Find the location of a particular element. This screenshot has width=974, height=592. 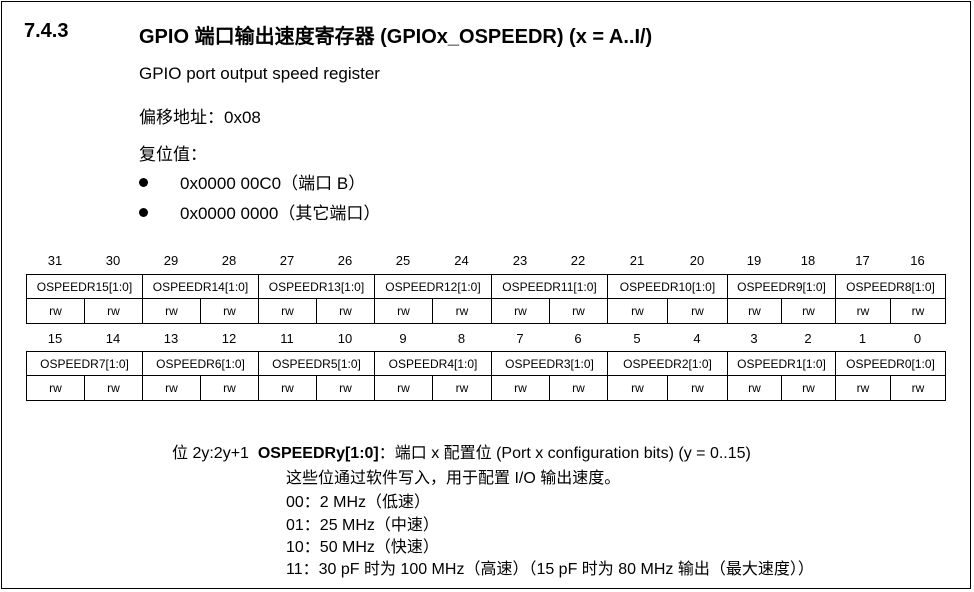

access-row-low: rw rw rw rw rw rw rw rw rw rw rw rw rw rw rw rw is located at coordinates (486, 388).